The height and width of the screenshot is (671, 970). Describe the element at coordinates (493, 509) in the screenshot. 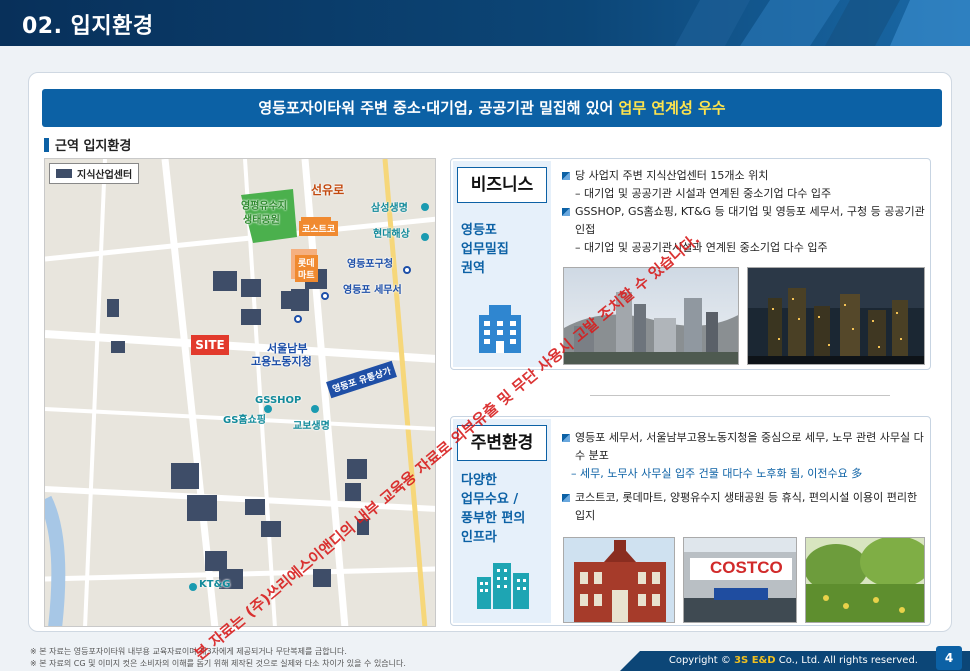

I see `environment-subtitle: 다양한 업무수요 / 풍부한 편의 인프라` at that location.